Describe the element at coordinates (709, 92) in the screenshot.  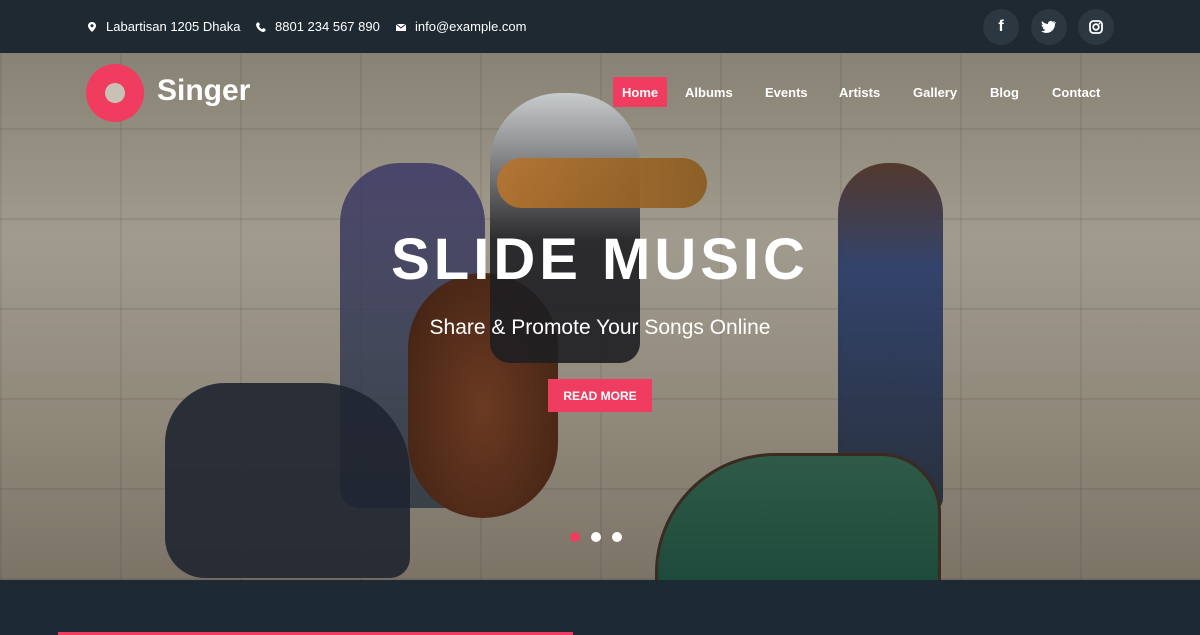
I see `nav-albums: Albums` at that location.